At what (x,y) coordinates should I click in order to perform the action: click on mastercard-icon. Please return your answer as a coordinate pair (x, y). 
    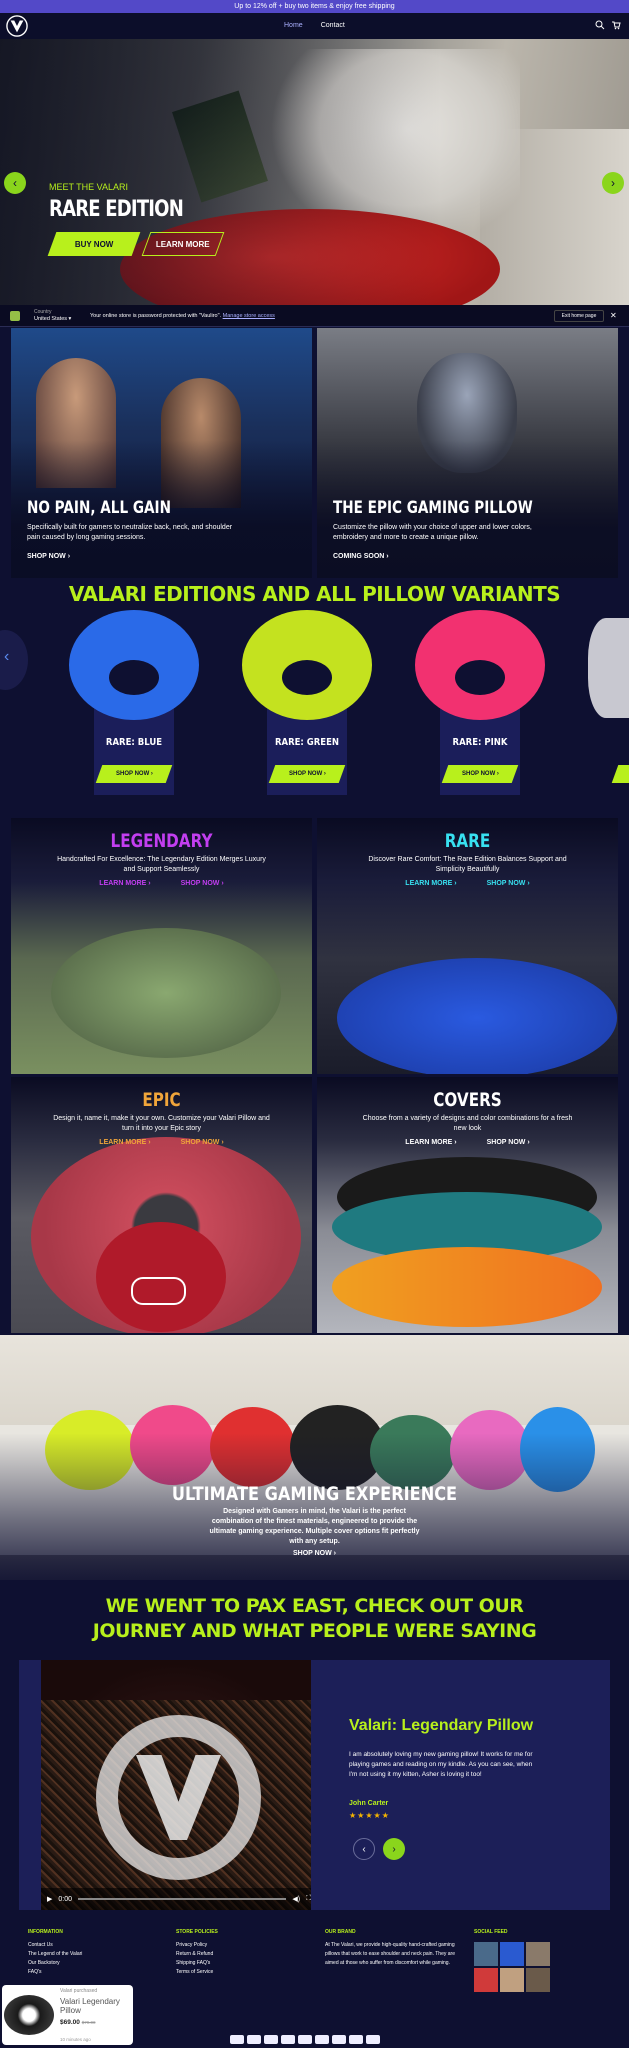
    Looking at the image, I should click on (322, 2039).